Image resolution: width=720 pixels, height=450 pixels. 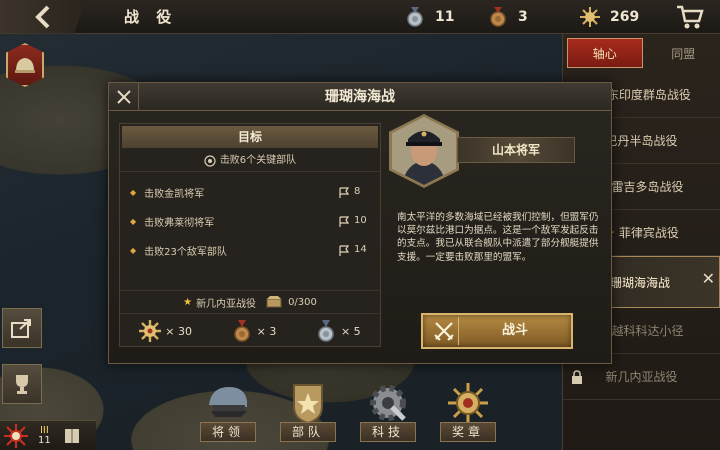 I want to click on share-icon, so click(x=21, y=328).